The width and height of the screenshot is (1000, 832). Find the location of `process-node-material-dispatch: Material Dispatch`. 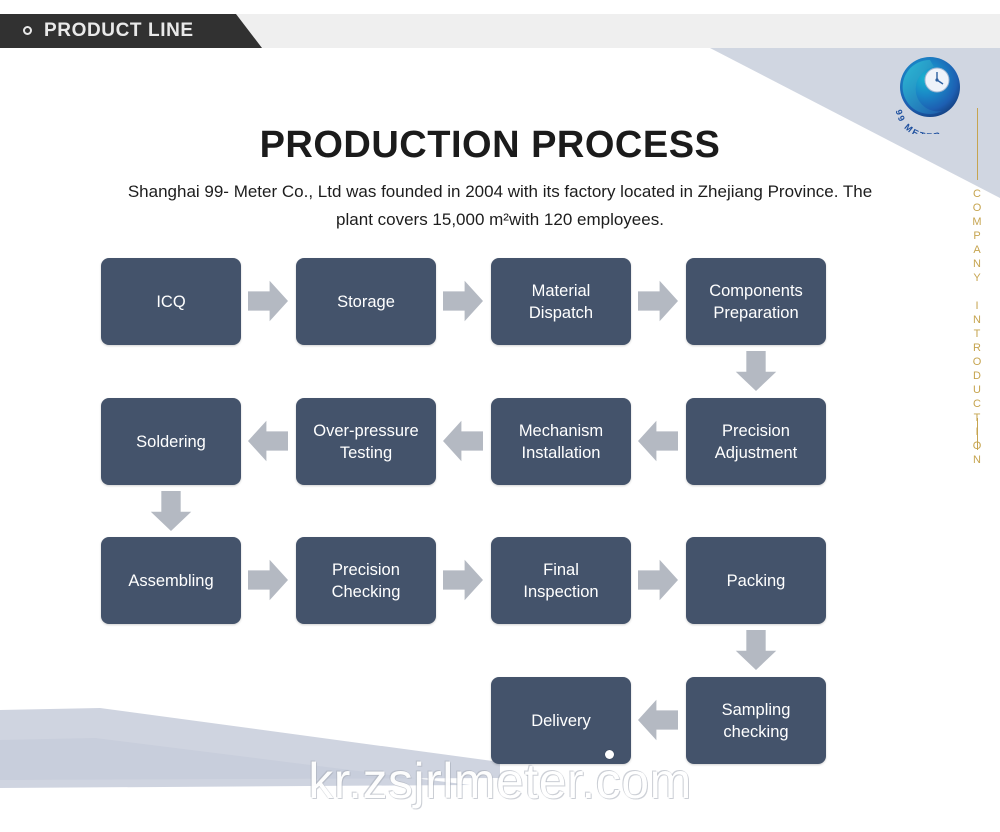

process-node-material-dispatch: Material Dispatch is located at coordinates (561, 301).